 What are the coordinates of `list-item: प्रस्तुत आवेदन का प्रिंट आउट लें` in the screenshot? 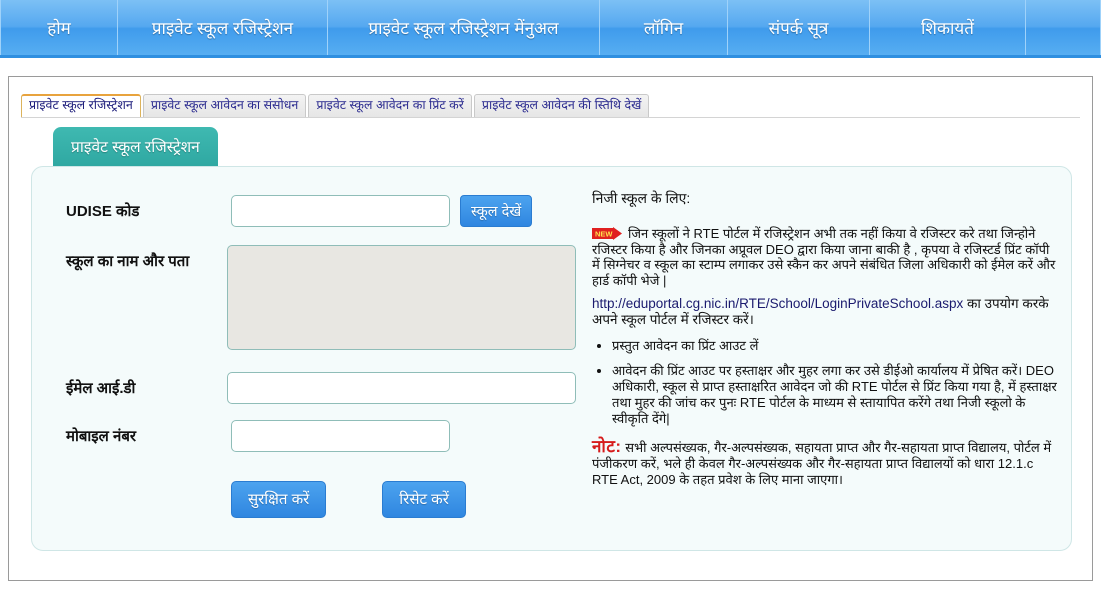 It's located at (836, 346).